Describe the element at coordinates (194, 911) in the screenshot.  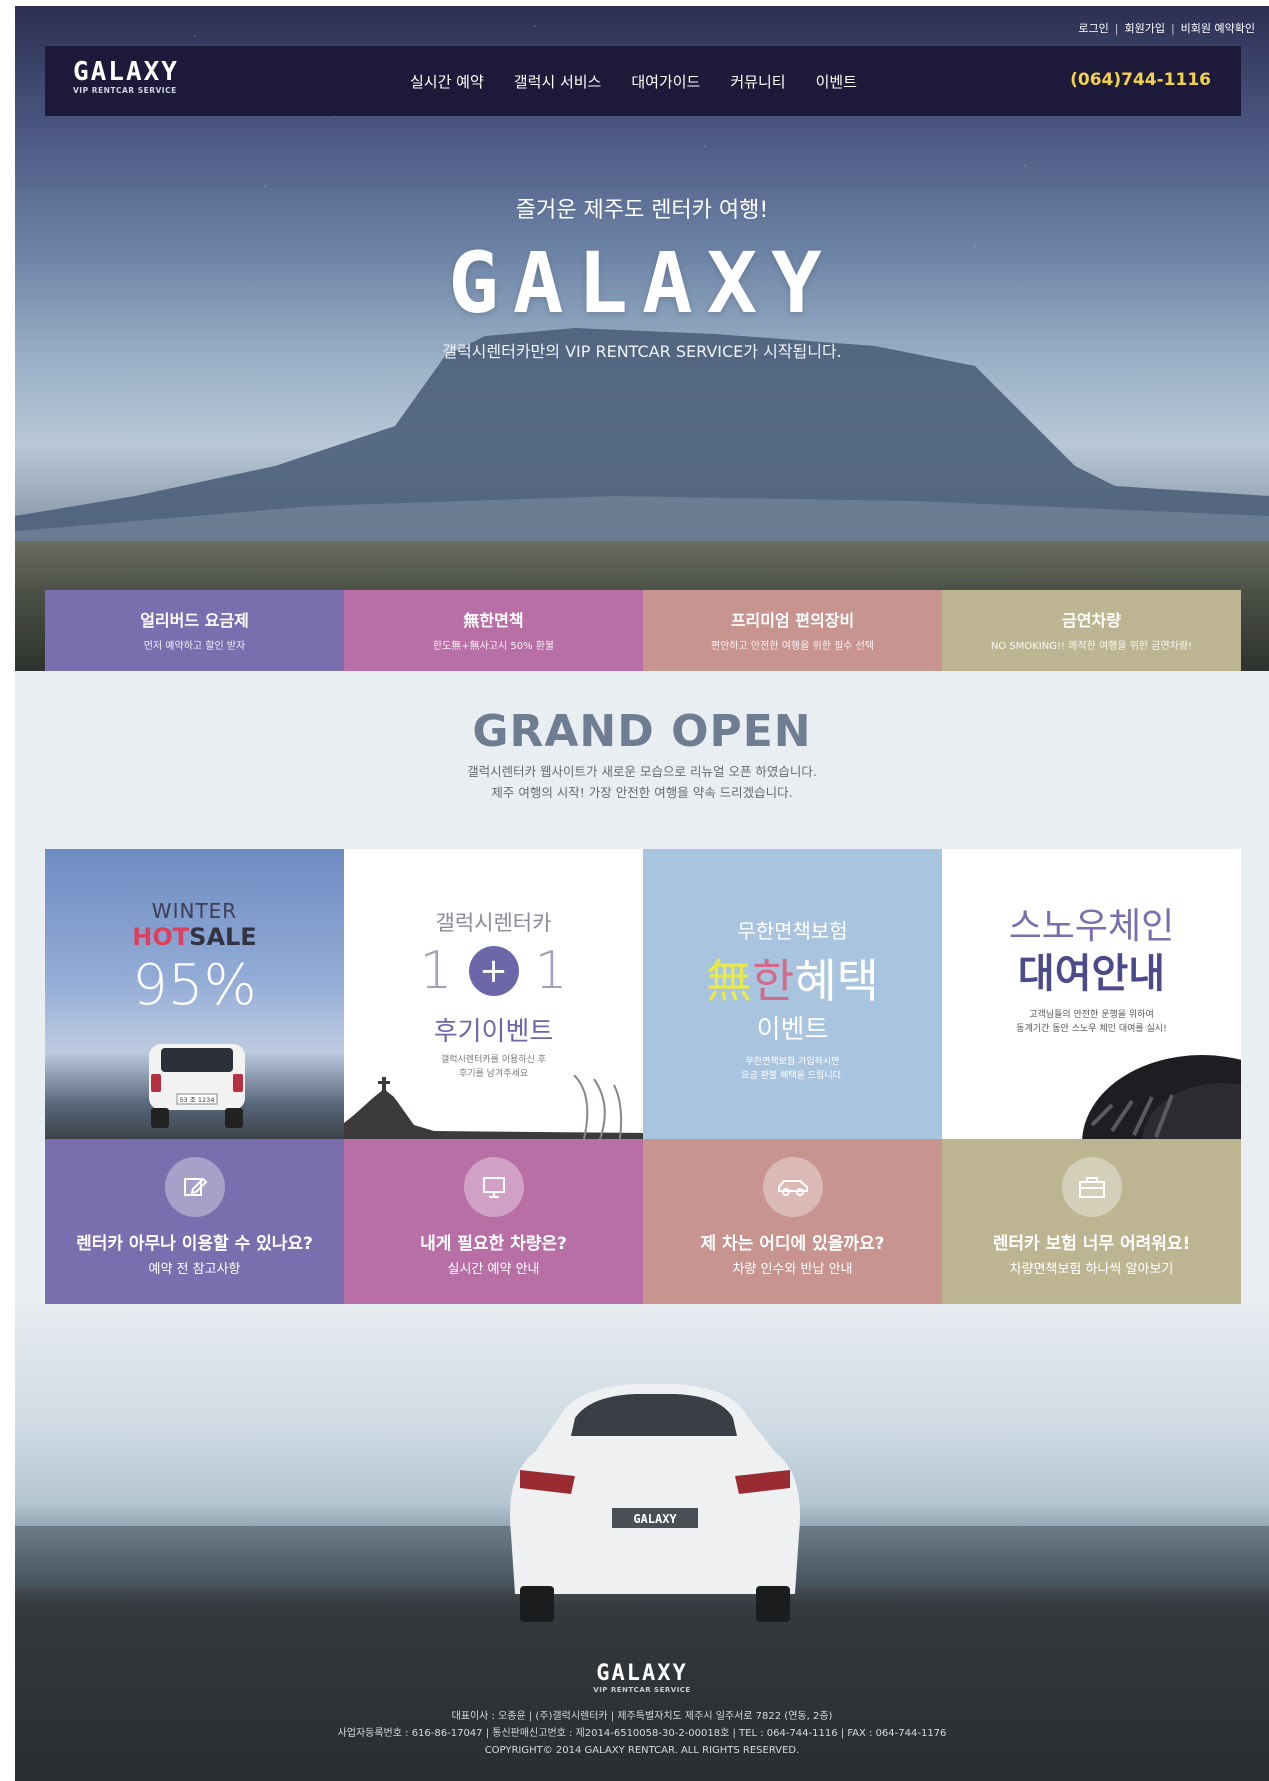
I see `banner-winter-label: WINTER` at that location.